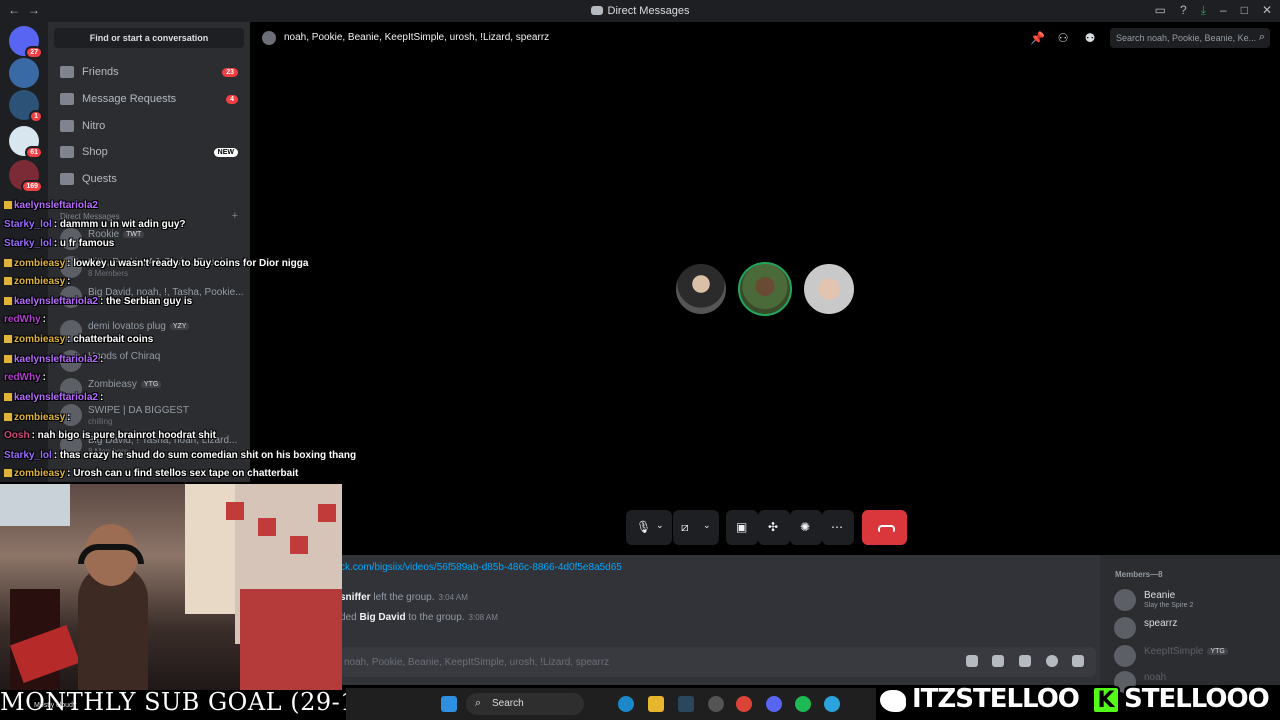  What do you see at coordinates (1169, 605) in the screenshot?
I see `member-status: Slay the Spire 2` at bounding box center [1169, 605].